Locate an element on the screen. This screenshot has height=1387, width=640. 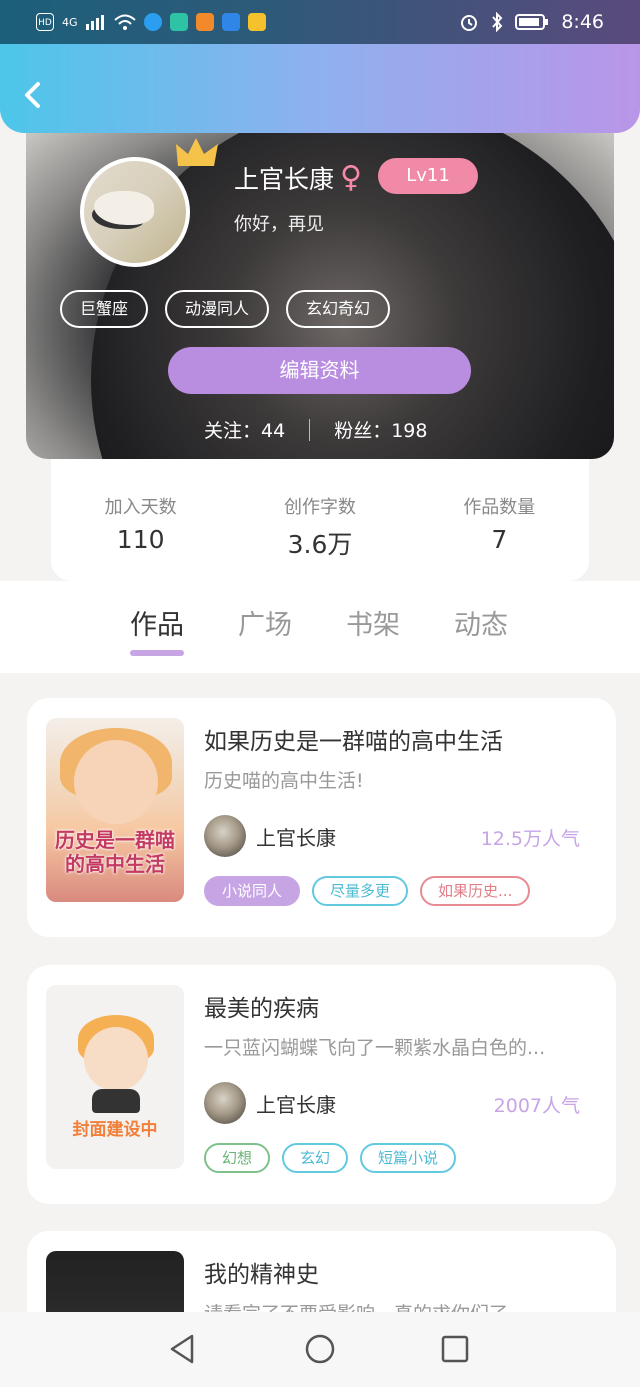
bulb-app-icon is located at coordinates (230, 22).